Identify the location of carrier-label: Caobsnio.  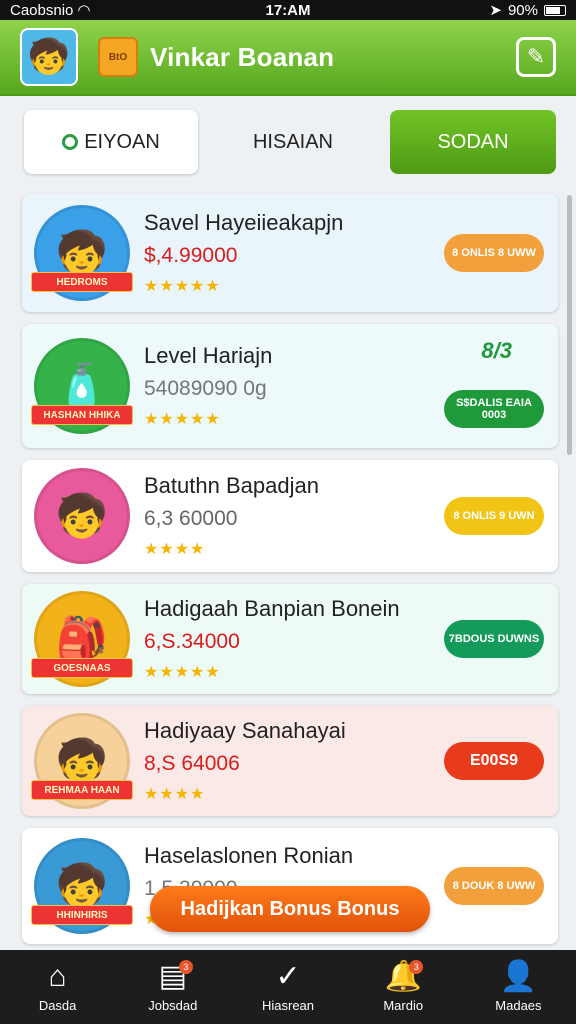
(42, 10).